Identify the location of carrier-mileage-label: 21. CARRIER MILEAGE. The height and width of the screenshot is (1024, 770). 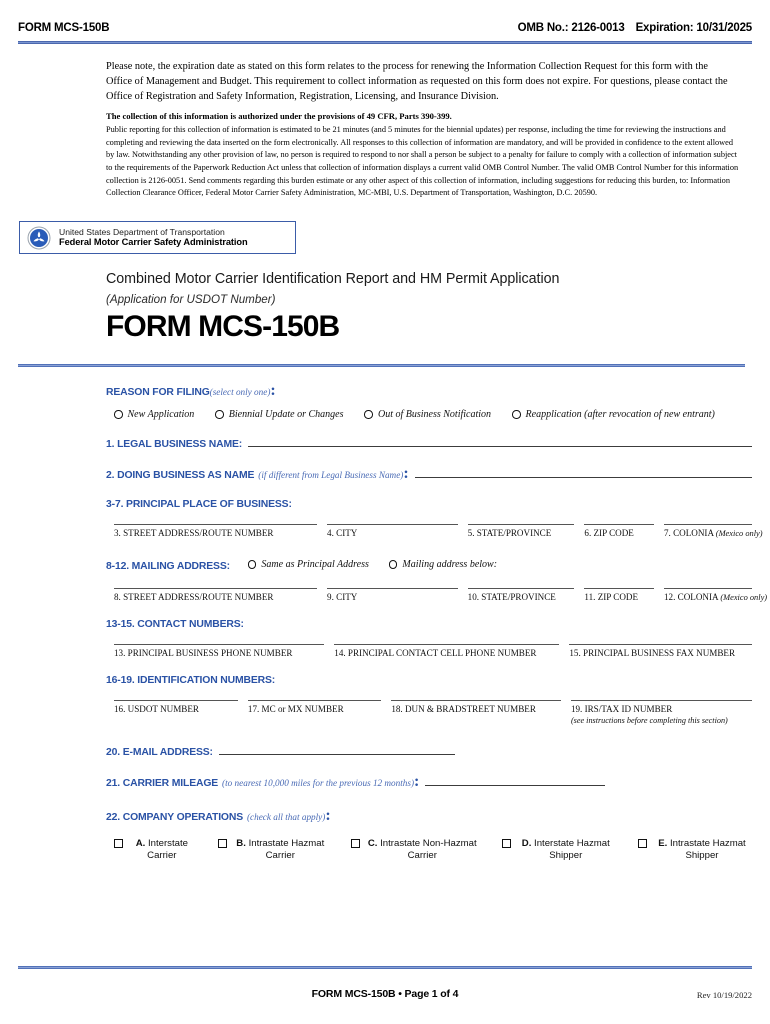
(162, 783).